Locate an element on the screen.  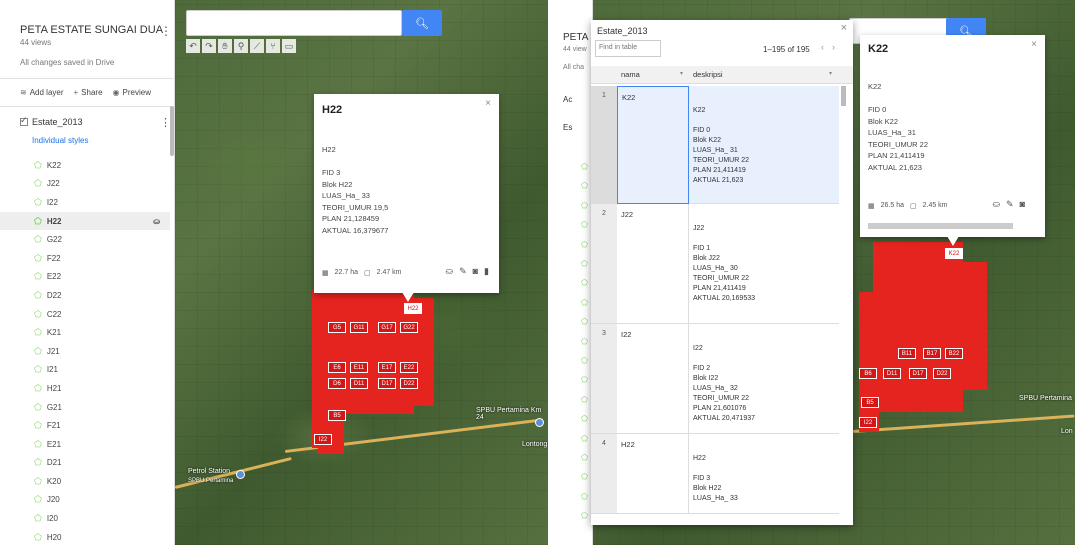
add-layer-button: Ac is located at coordinates (567, 99).